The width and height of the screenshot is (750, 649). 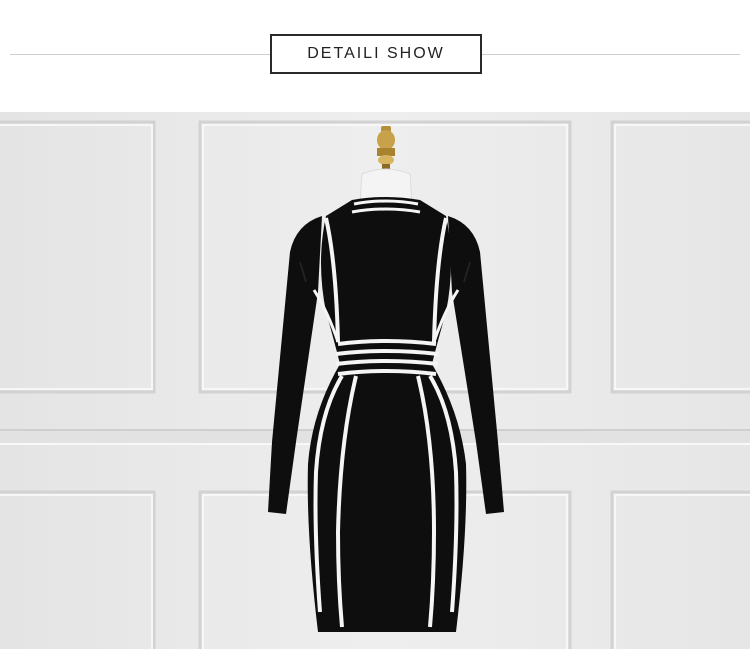 I want to click on section-title: DETAILI SHOW, so click(x=376, y=54).